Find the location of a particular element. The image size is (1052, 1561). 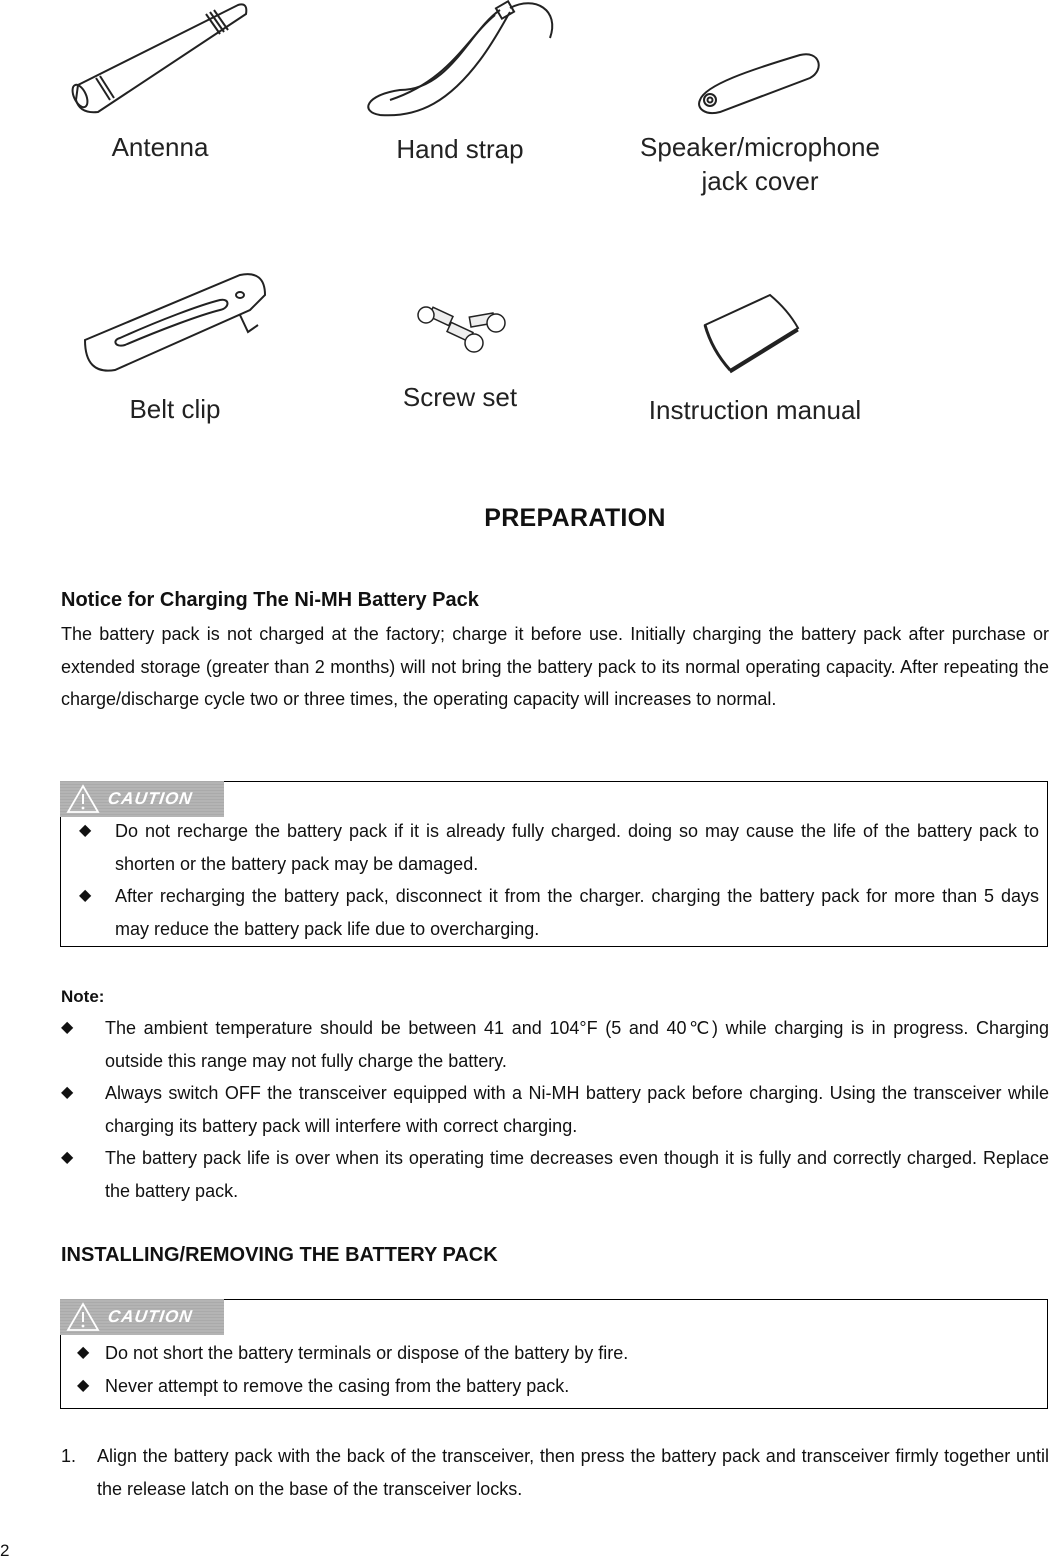

belt-clip-icon is located at coordinates (175, 322).